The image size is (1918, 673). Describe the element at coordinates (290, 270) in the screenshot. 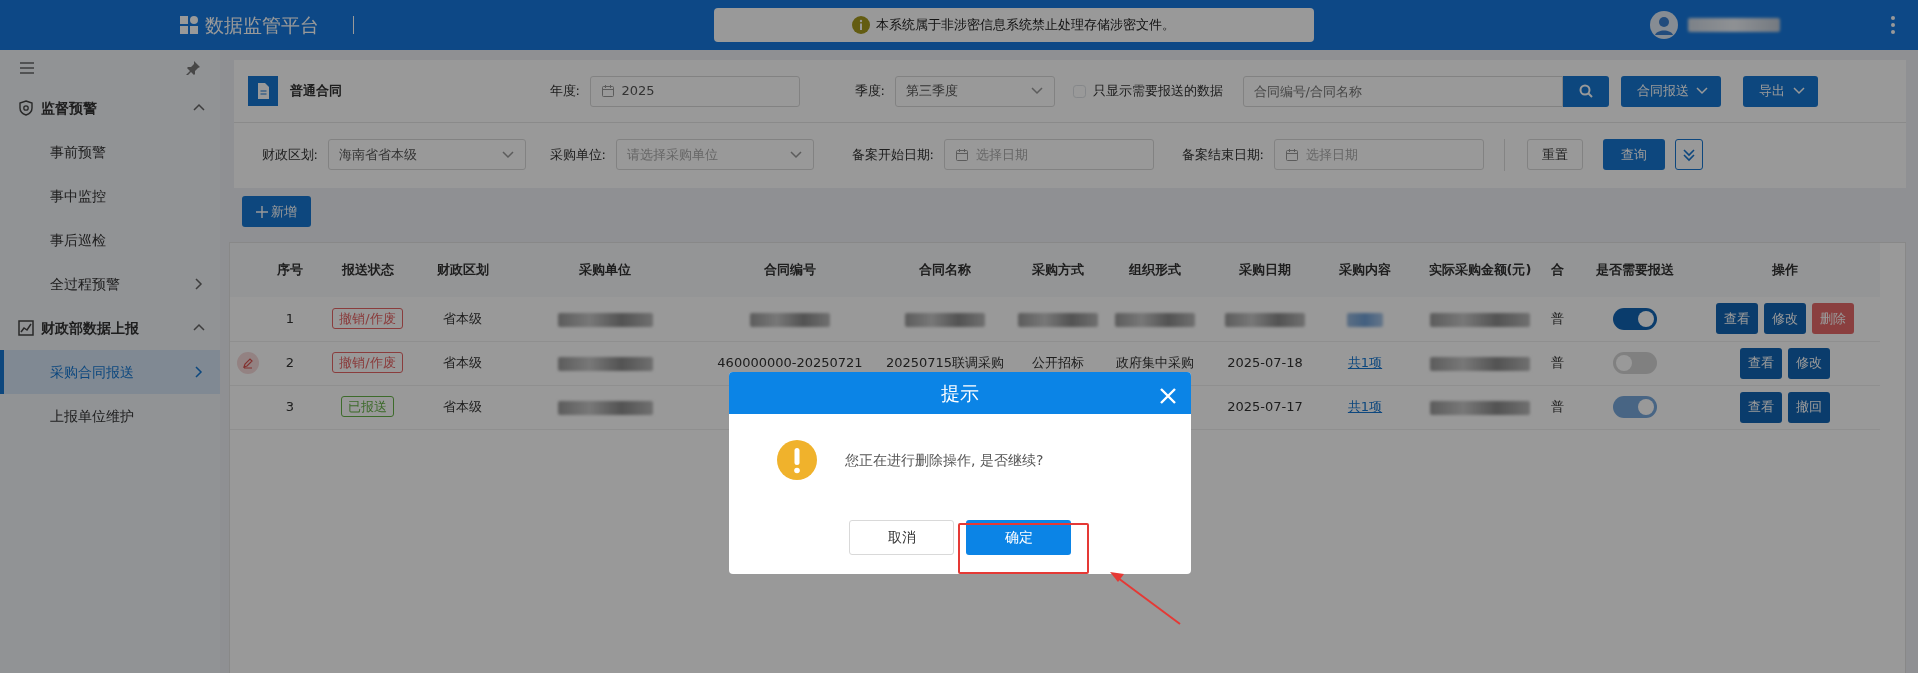

I see `column-header: 序号` at that location.